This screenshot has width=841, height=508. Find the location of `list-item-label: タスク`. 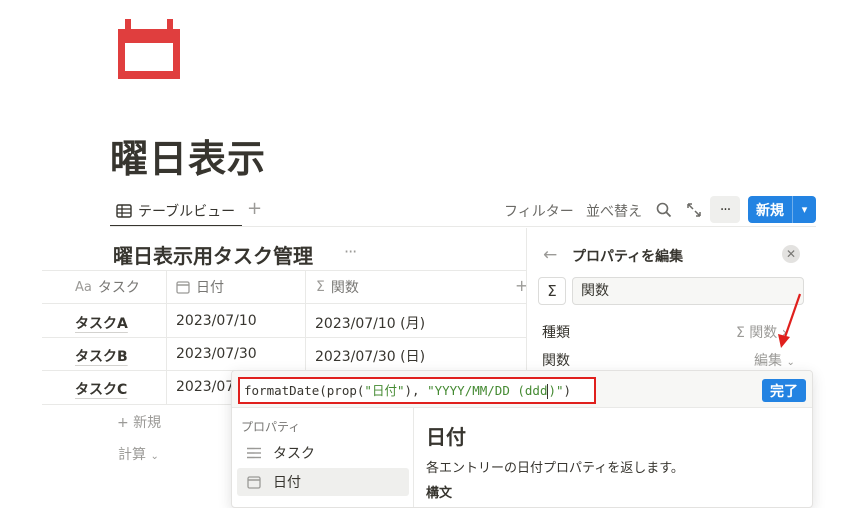

list-item-label: タスク is located at coordinates (294, 454).